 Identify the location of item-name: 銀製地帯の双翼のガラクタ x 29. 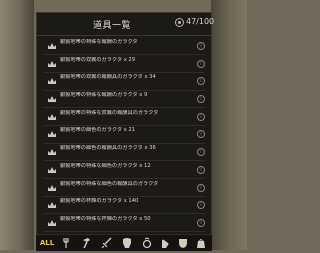
(98, 59).